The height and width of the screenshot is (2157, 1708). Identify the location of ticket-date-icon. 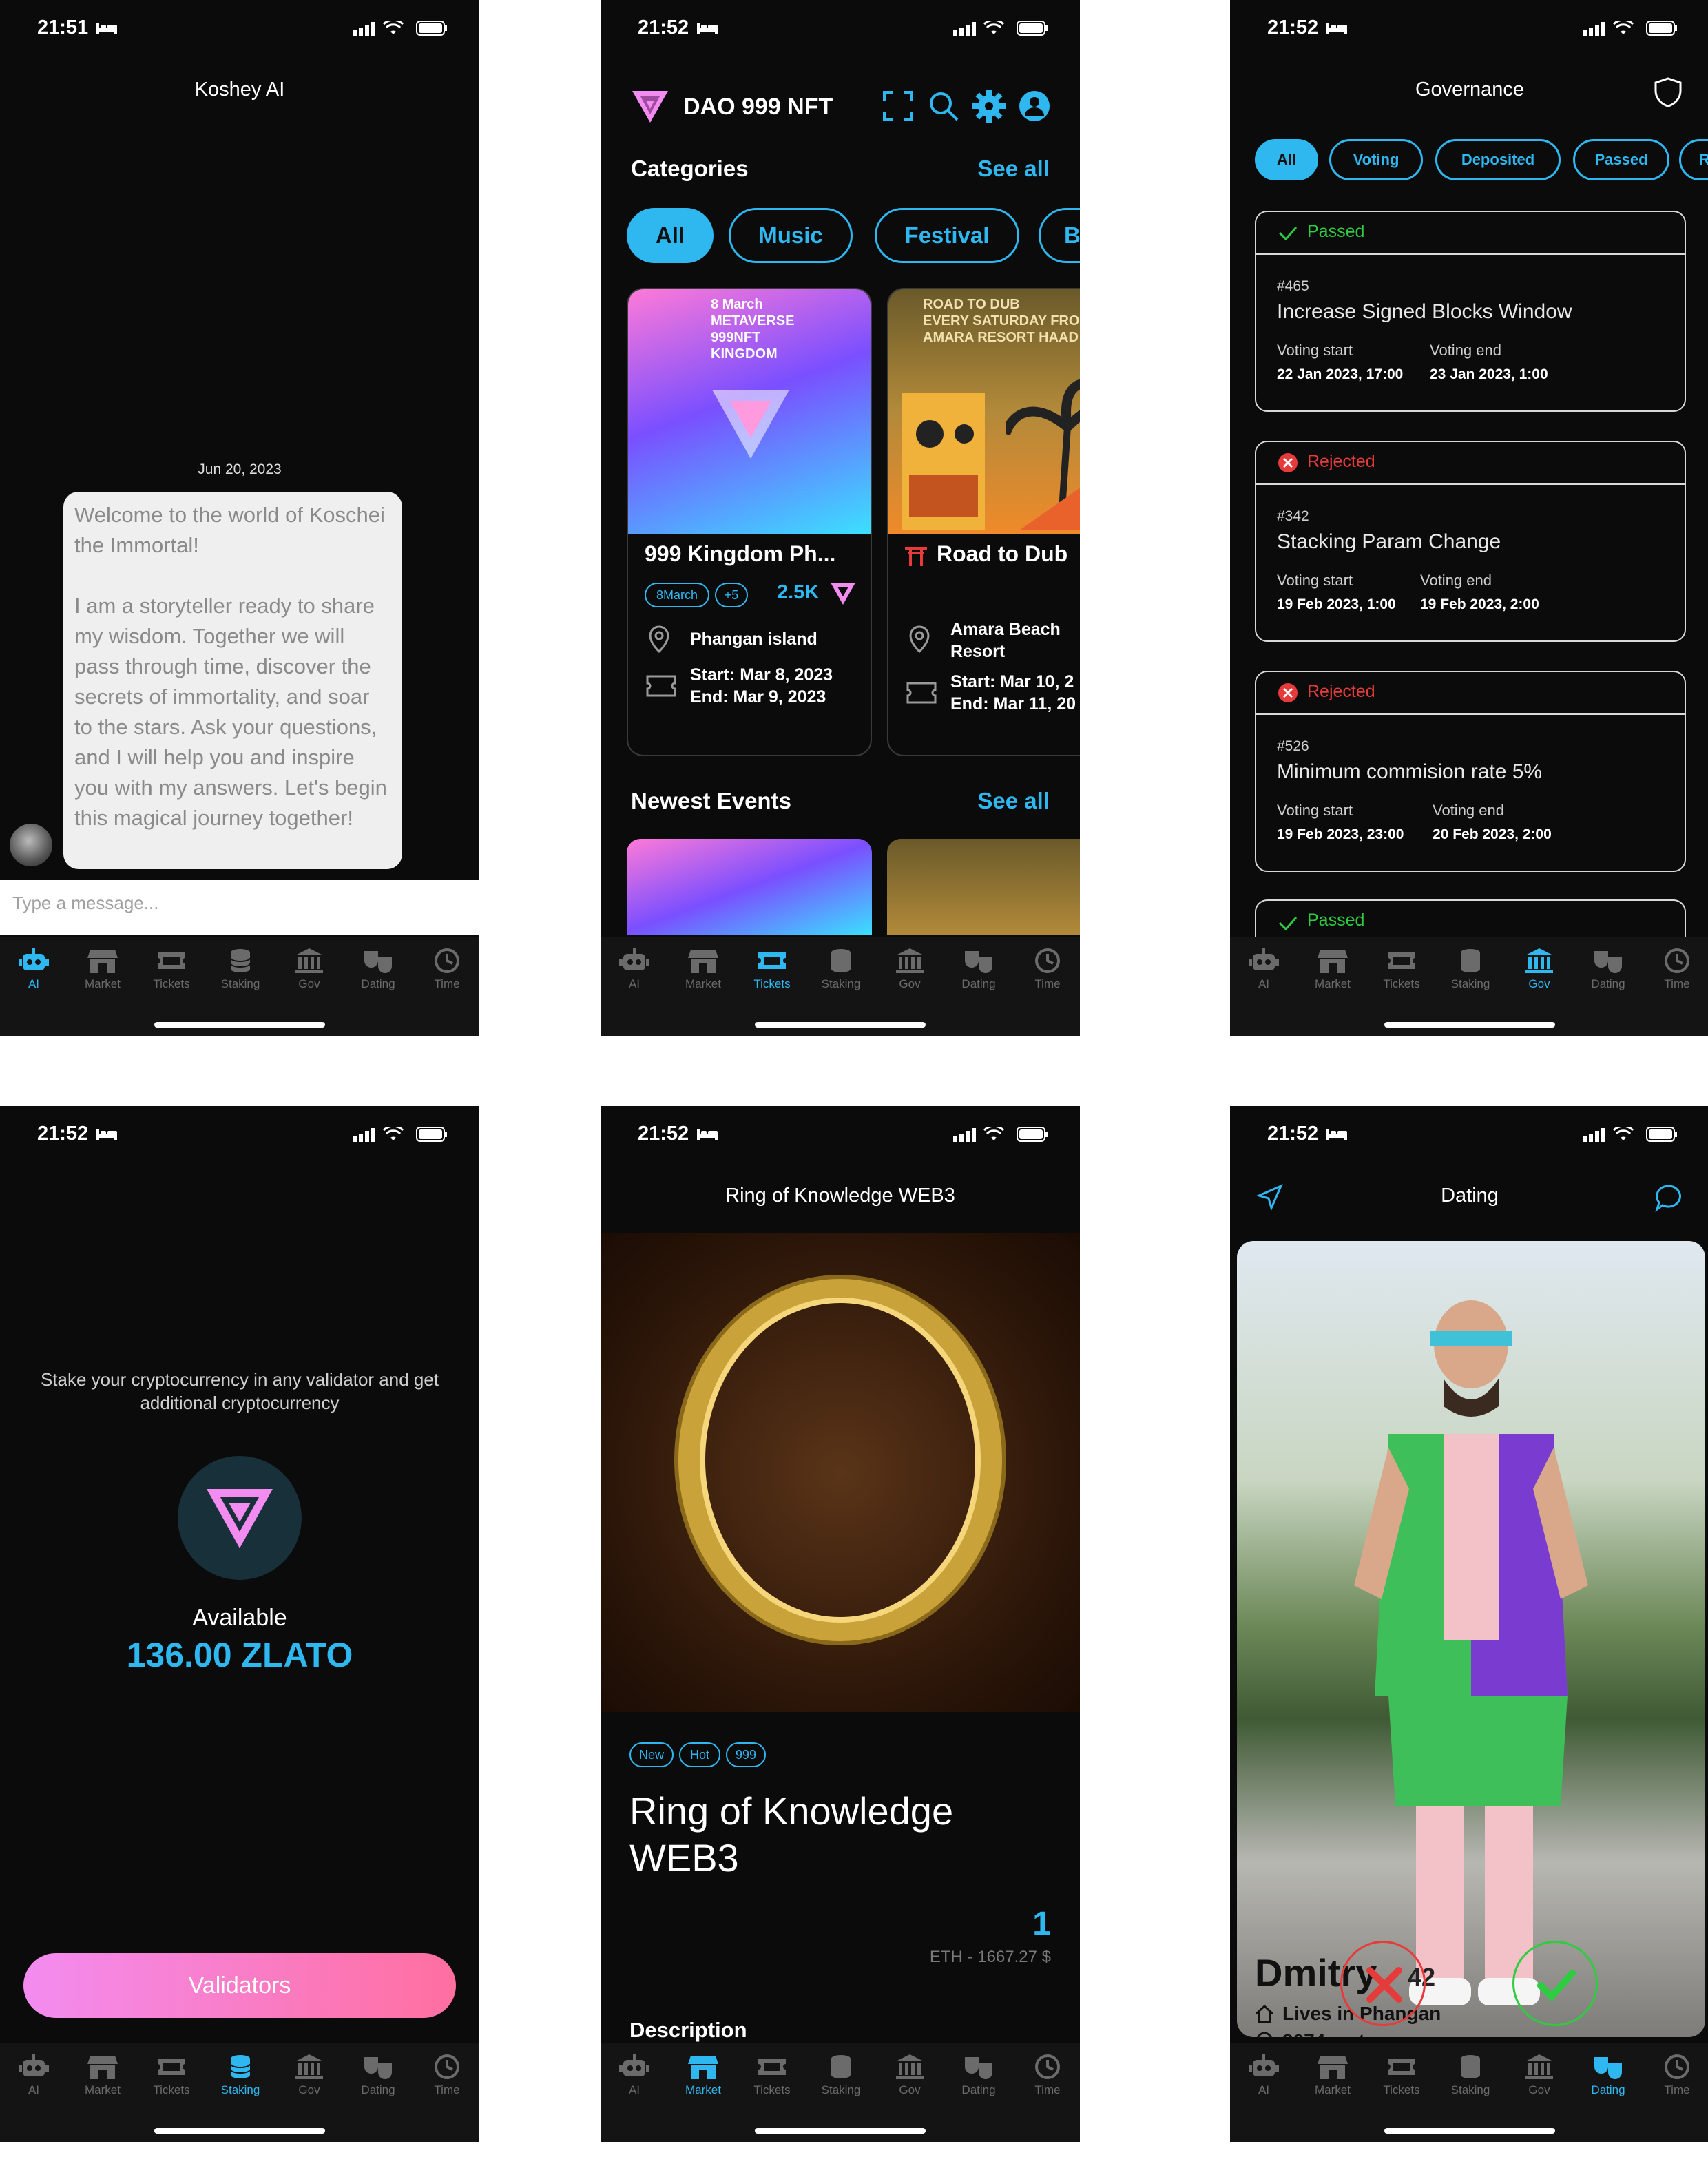
(921, 693).